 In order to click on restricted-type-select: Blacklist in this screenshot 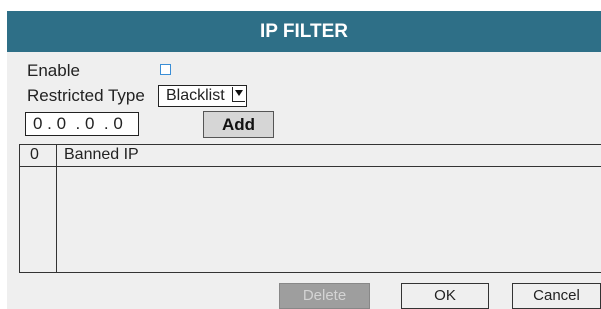, I will do `click(202, 96)`.